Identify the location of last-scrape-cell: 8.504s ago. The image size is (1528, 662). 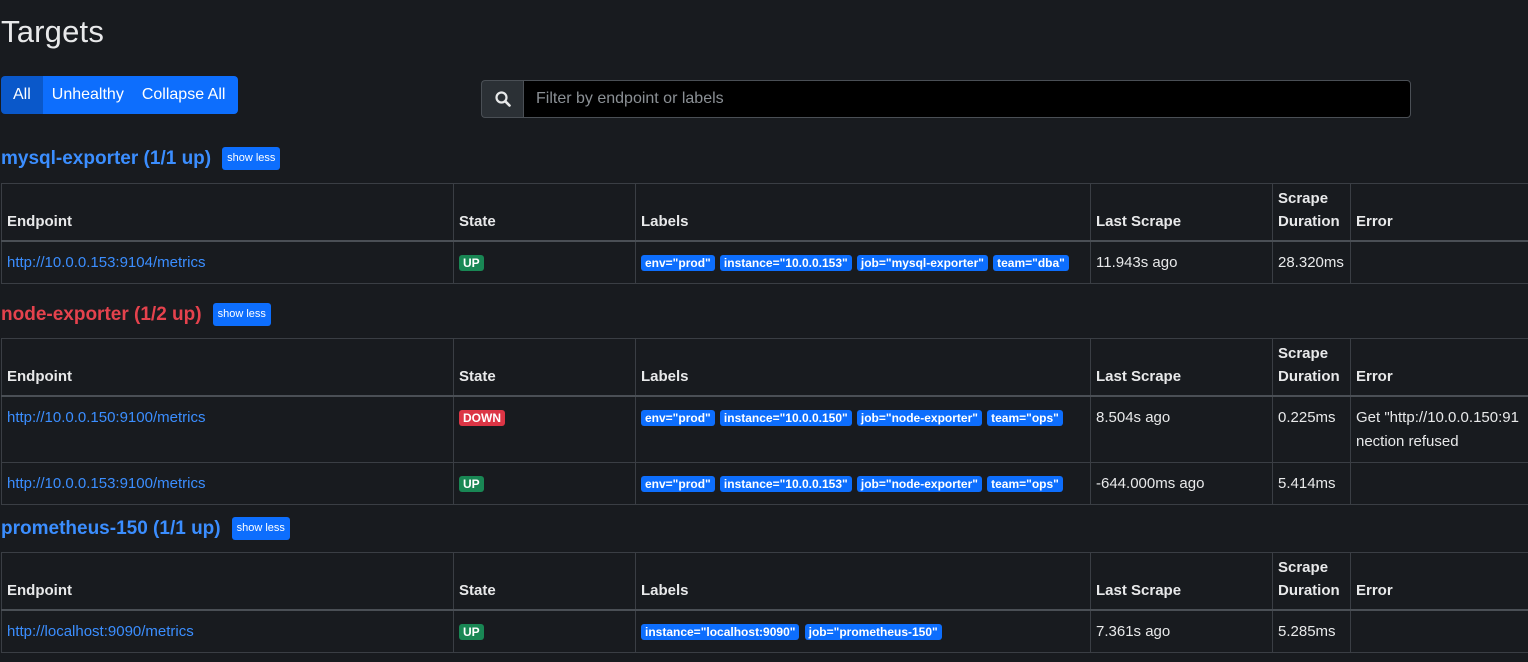
(1181, 429).